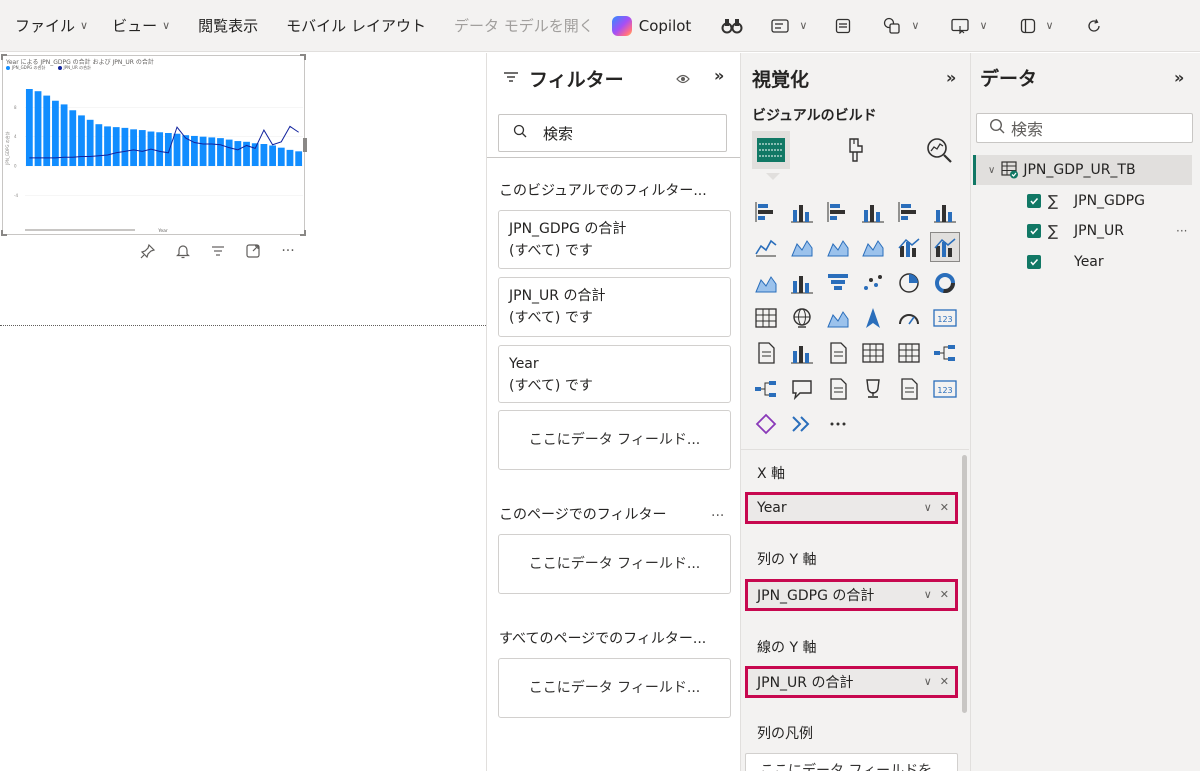  Describe the element at coordinates (964, 584) in the screenshot. I see `scrollbar` at that location.